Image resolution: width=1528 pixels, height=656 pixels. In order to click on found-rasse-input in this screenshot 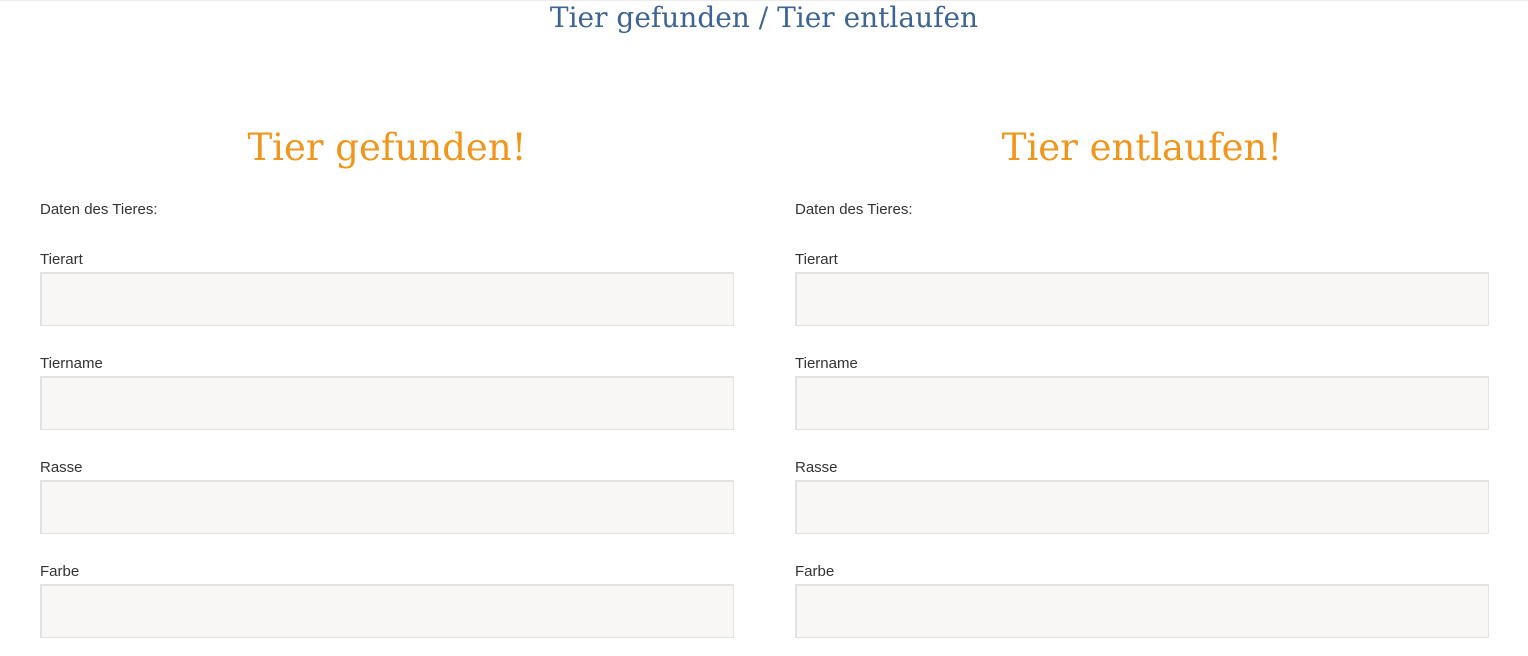, I will do `click(387, 507)`.